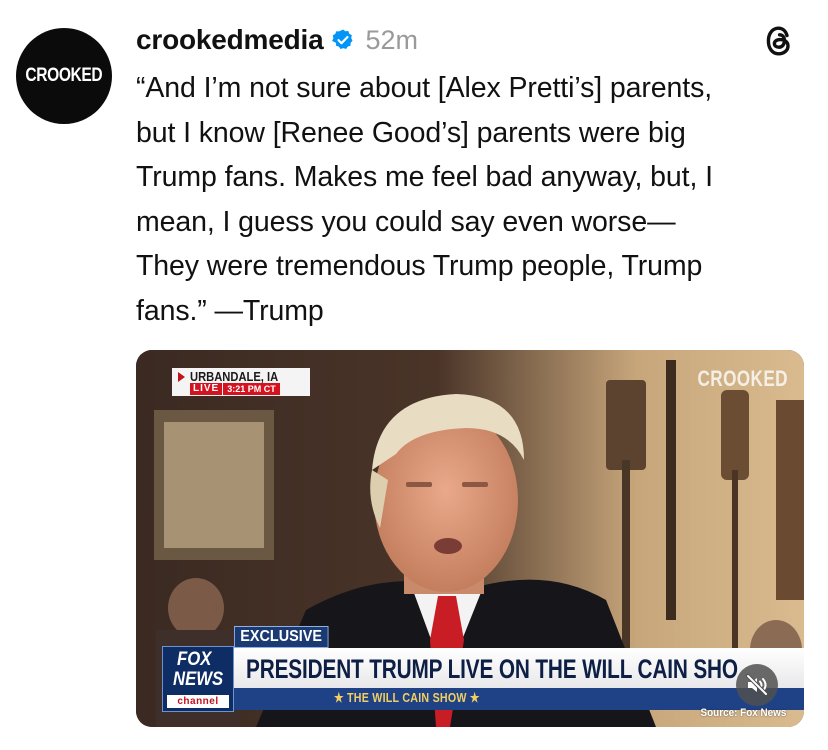 This screenshot has height=750, width=828. I want to click on watermark: CROOKED, so click(742, 378).